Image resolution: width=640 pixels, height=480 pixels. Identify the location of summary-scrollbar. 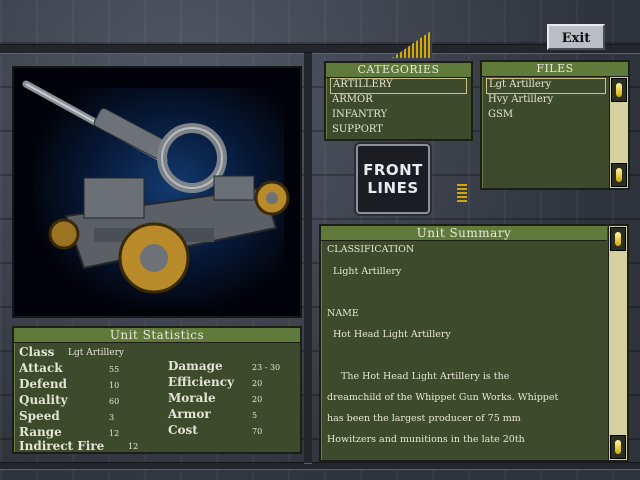
(617, 343).